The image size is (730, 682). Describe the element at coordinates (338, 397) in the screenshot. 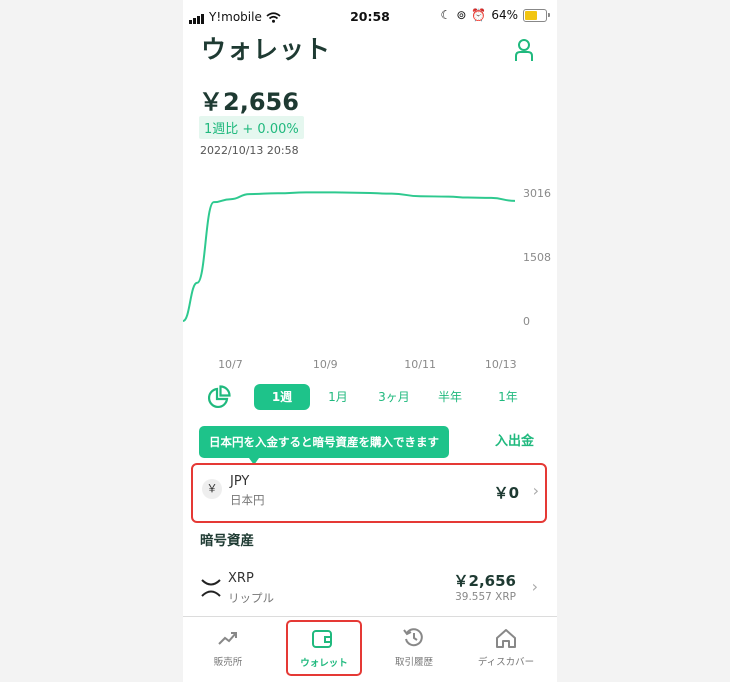

I see `period-1m: 1月` at that location.